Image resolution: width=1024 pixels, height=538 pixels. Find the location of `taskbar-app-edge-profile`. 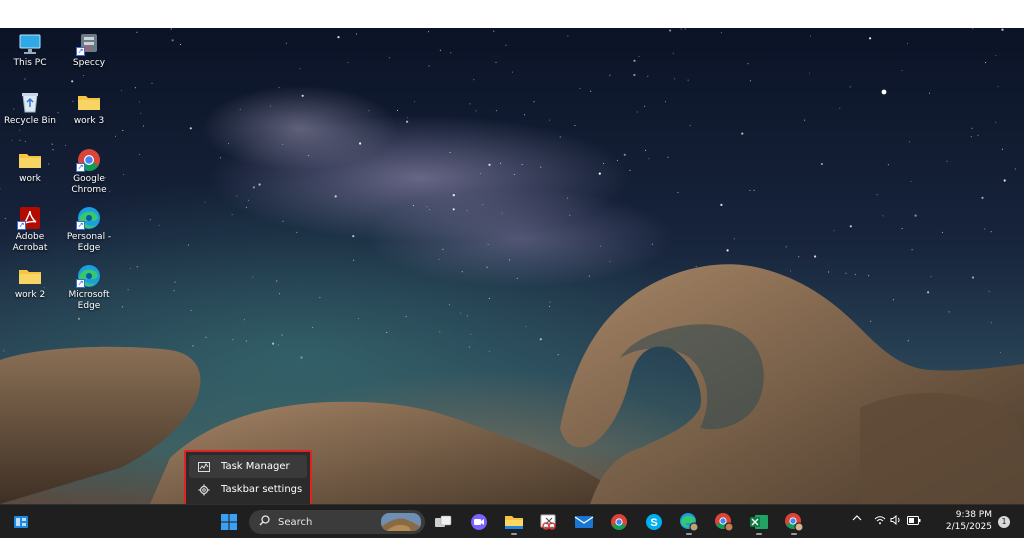

taskbar-app-edge-profile is located at coordinates (689, 522).